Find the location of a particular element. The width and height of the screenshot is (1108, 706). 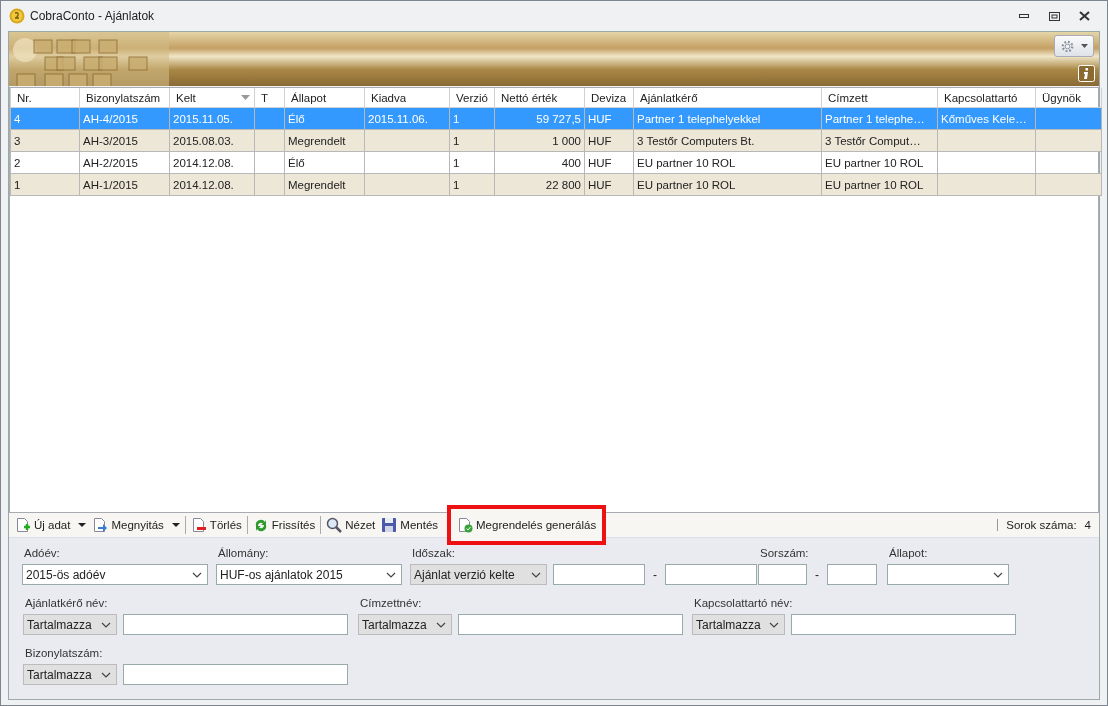

field-label: Sorszám: is located at coordinates (784, 554).